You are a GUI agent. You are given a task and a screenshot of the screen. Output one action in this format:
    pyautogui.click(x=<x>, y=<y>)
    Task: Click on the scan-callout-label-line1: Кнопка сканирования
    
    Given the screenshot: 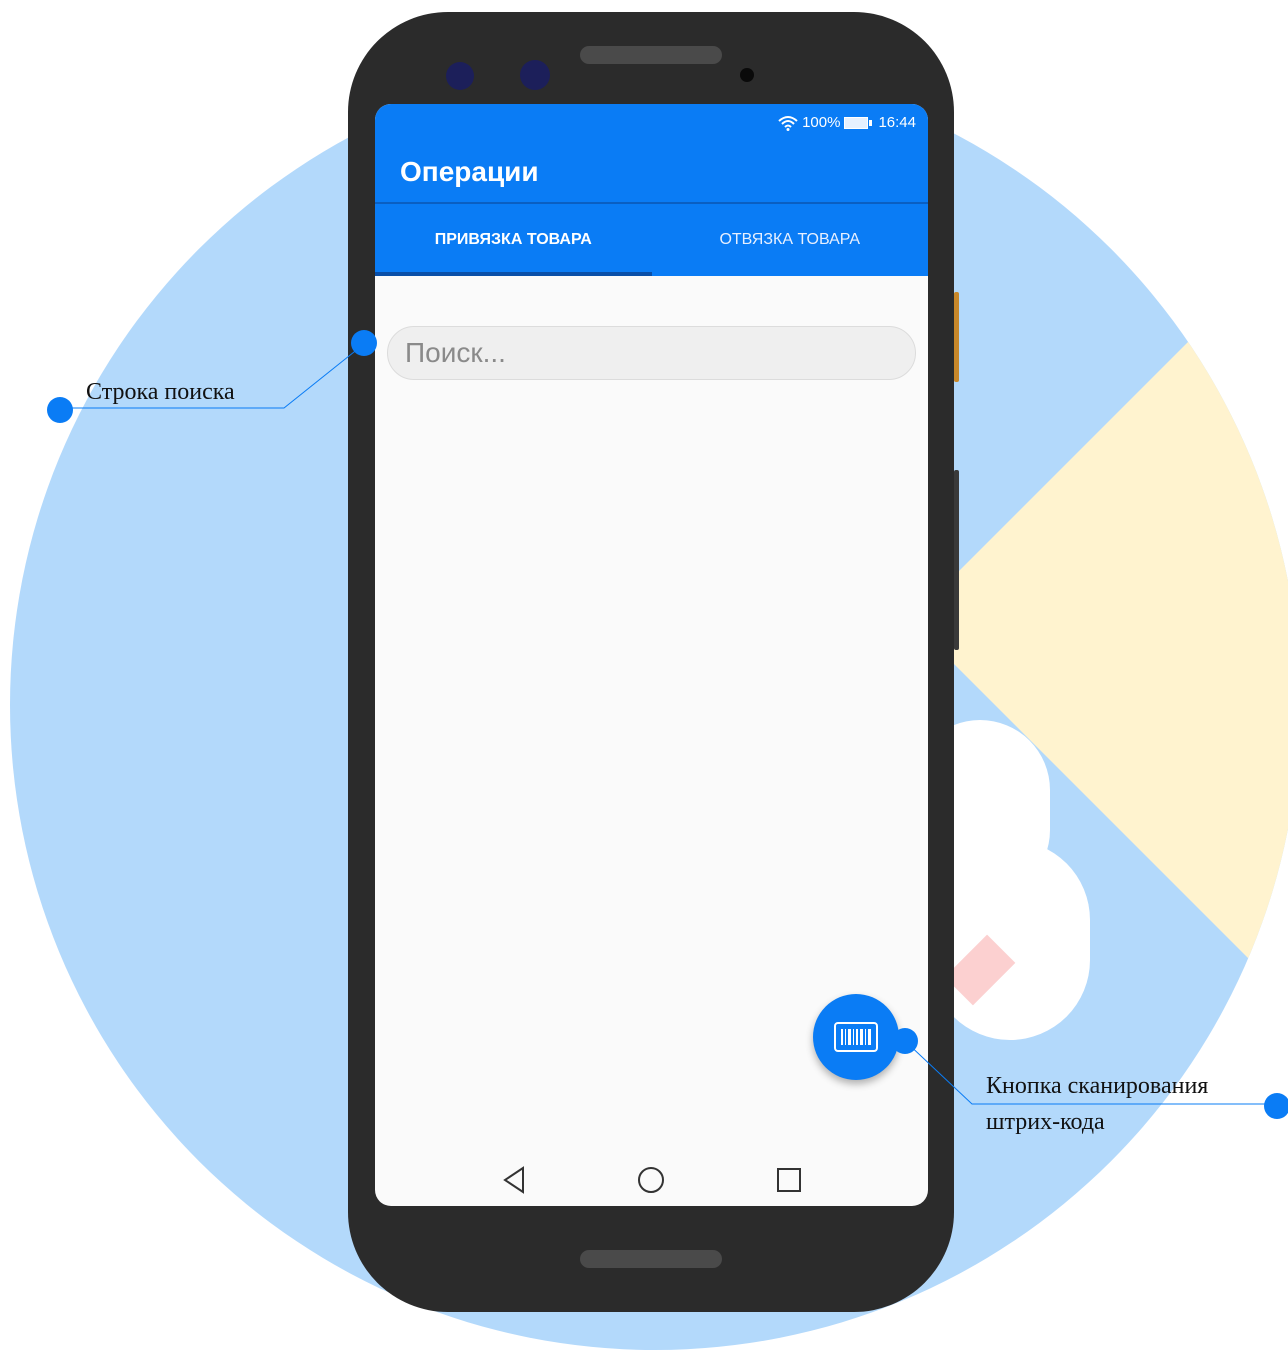 What is the action you would take?
    pyautogui.click(x=1097, y=1086)
    